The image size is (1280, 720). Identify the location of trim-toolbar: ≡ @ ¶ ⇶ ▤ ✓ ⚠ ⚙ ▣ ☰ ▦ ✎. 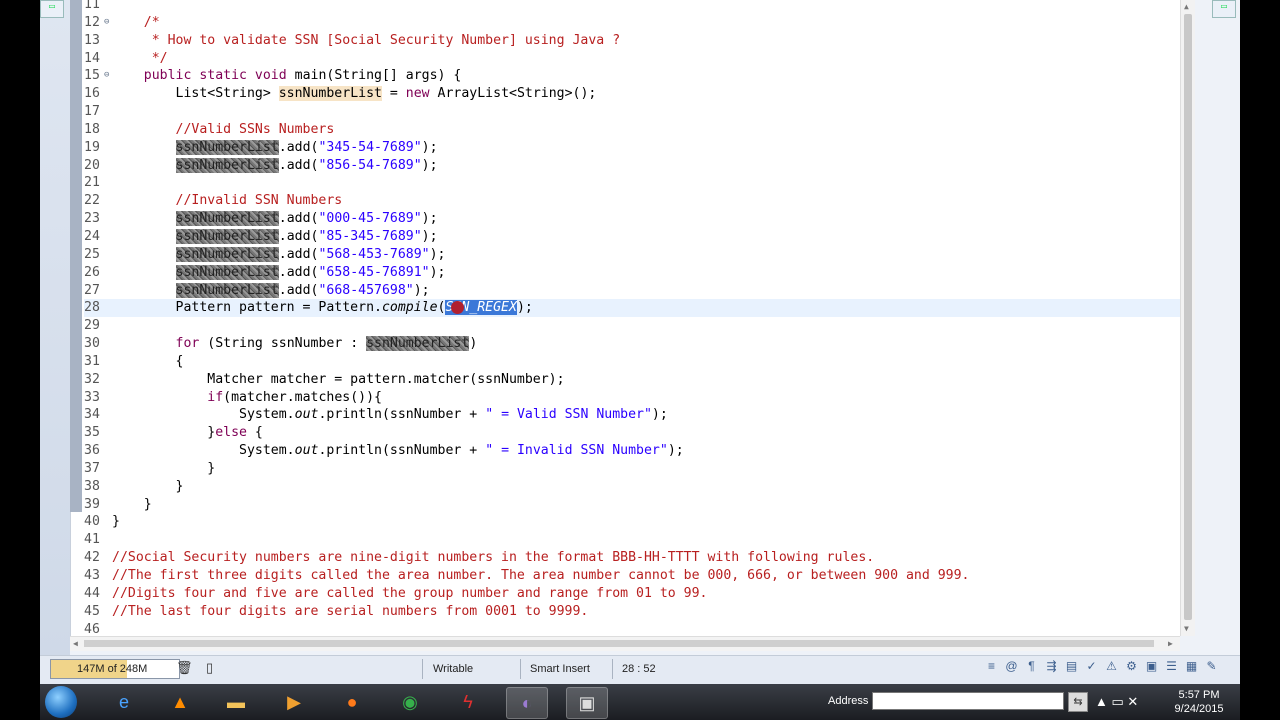
(1101, 669).